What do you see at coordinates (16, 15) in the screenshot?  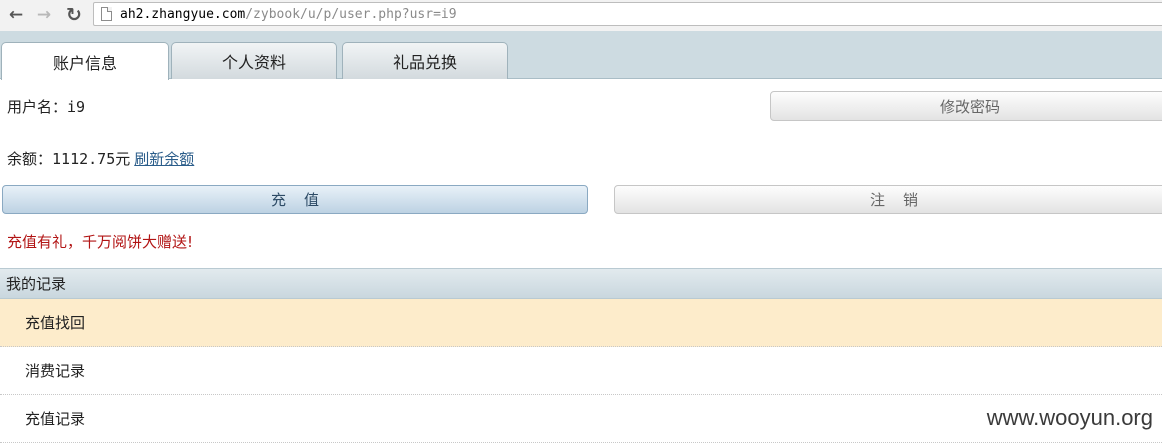 I see `back-arrow-icon: ←` at bounding box center [16, 15].